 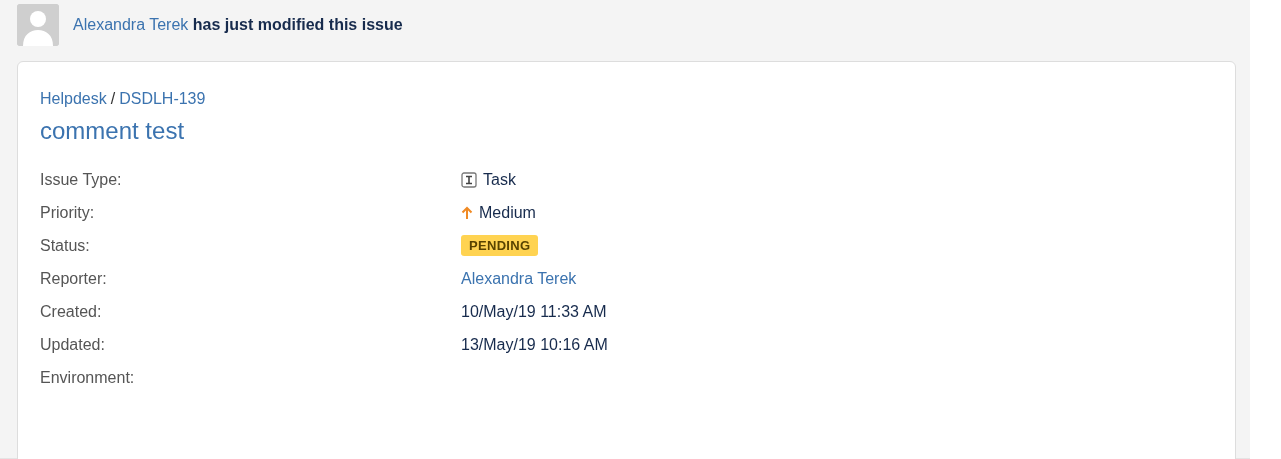 I want to click on up-arrow-icon, so click(x=467, y=212).